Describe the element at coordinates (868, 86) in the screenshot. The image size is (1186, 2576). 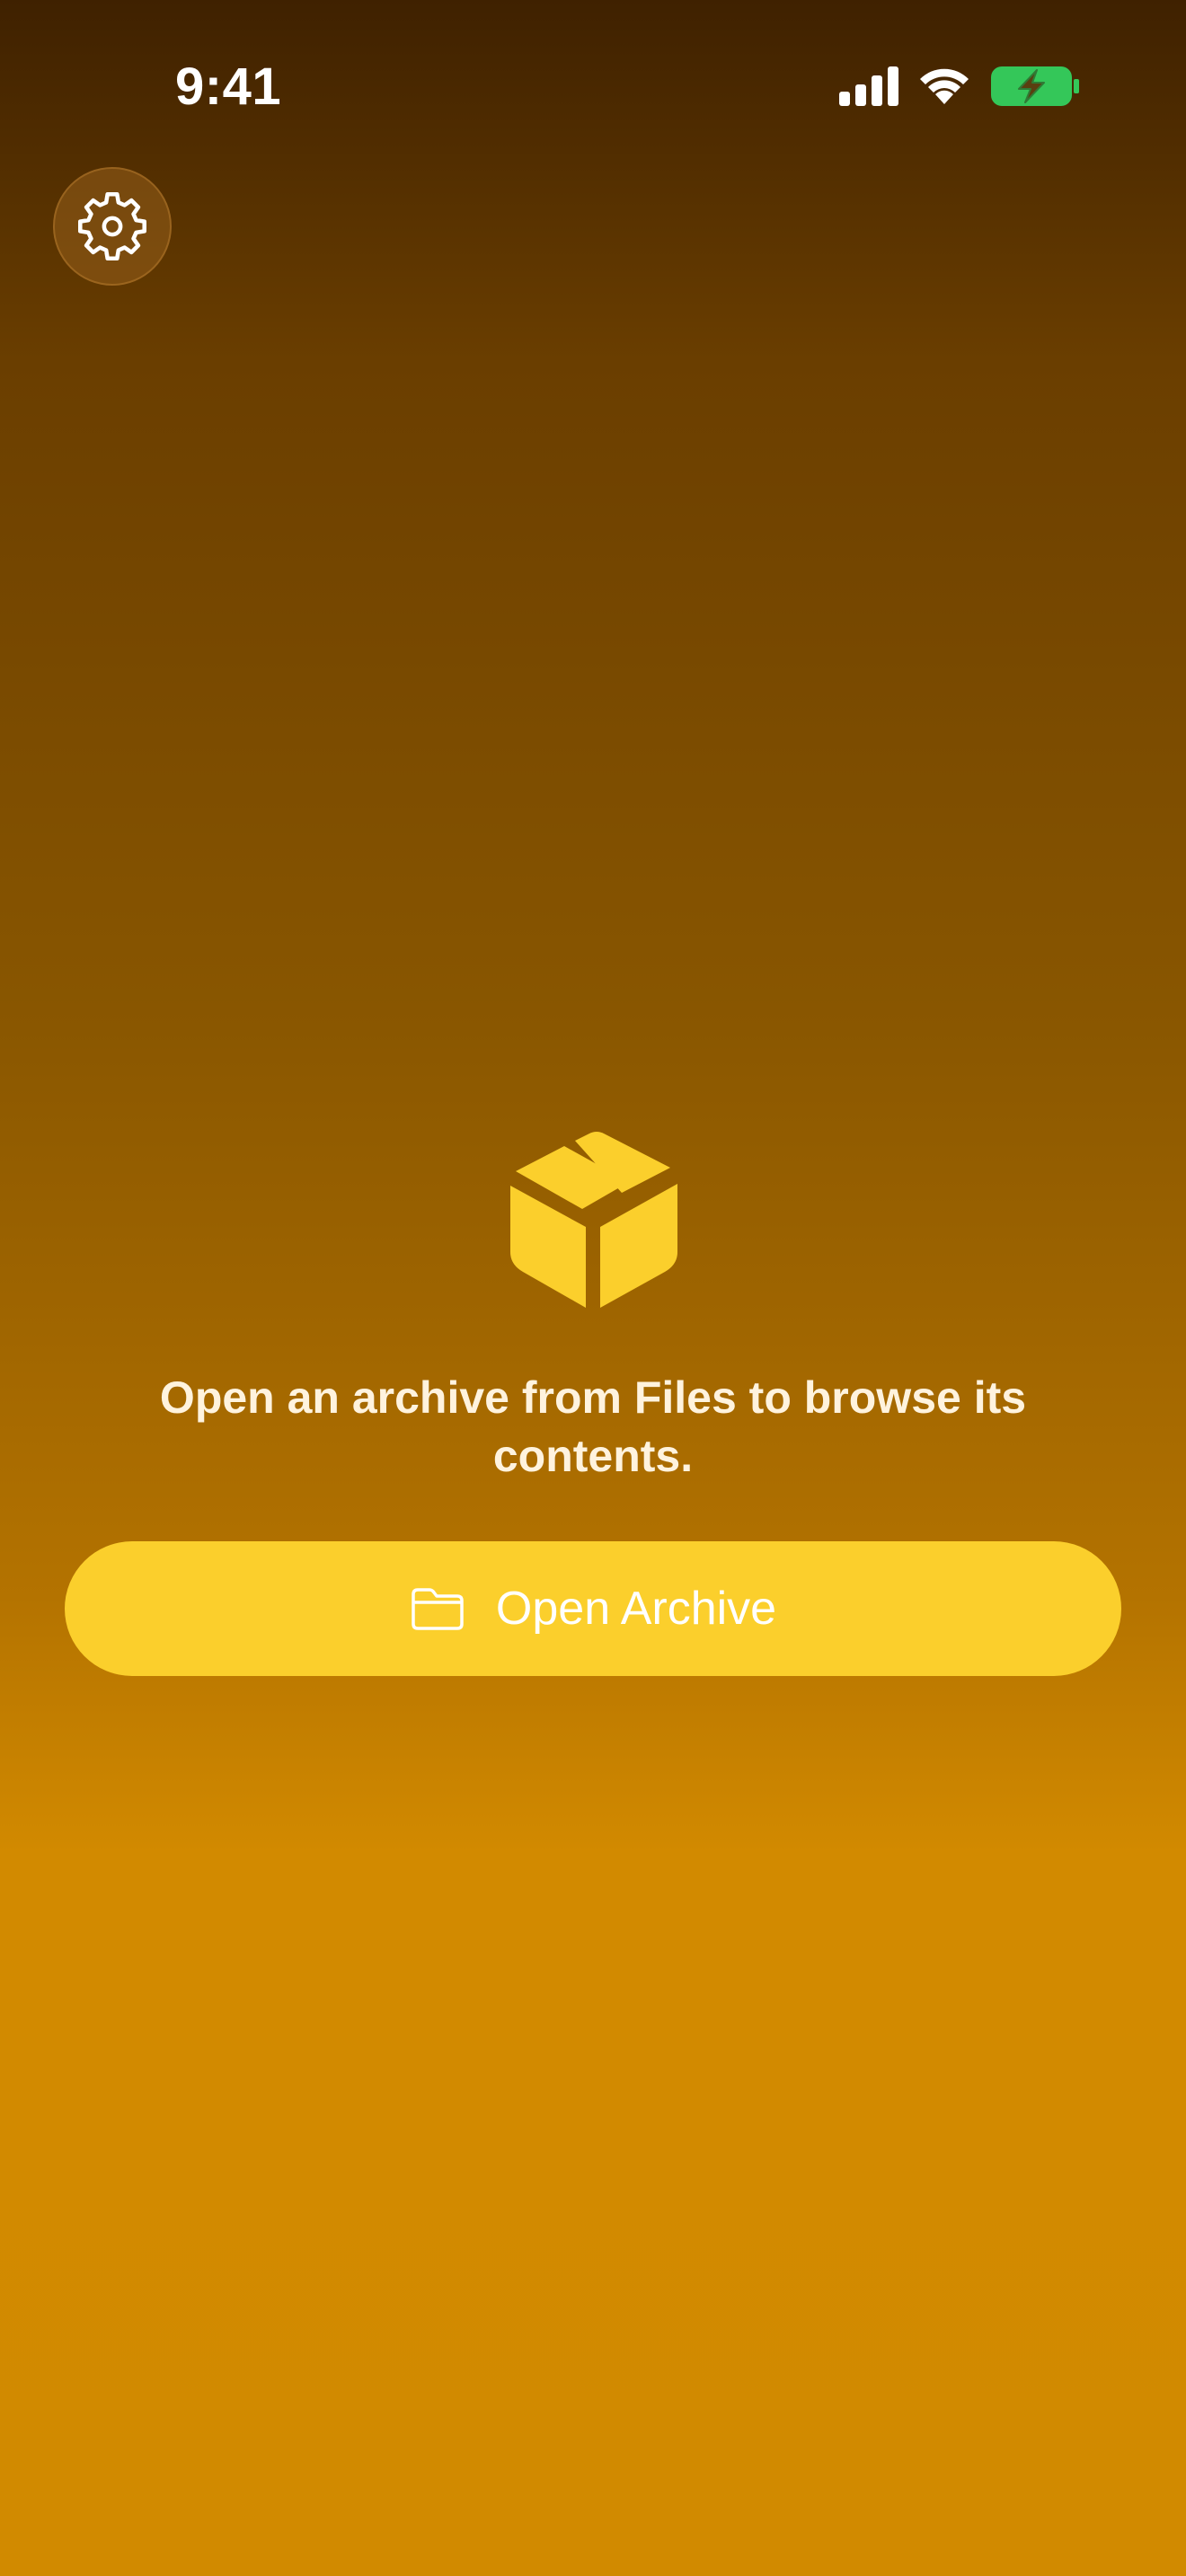
I see `cellular-signal-icon` at that location.